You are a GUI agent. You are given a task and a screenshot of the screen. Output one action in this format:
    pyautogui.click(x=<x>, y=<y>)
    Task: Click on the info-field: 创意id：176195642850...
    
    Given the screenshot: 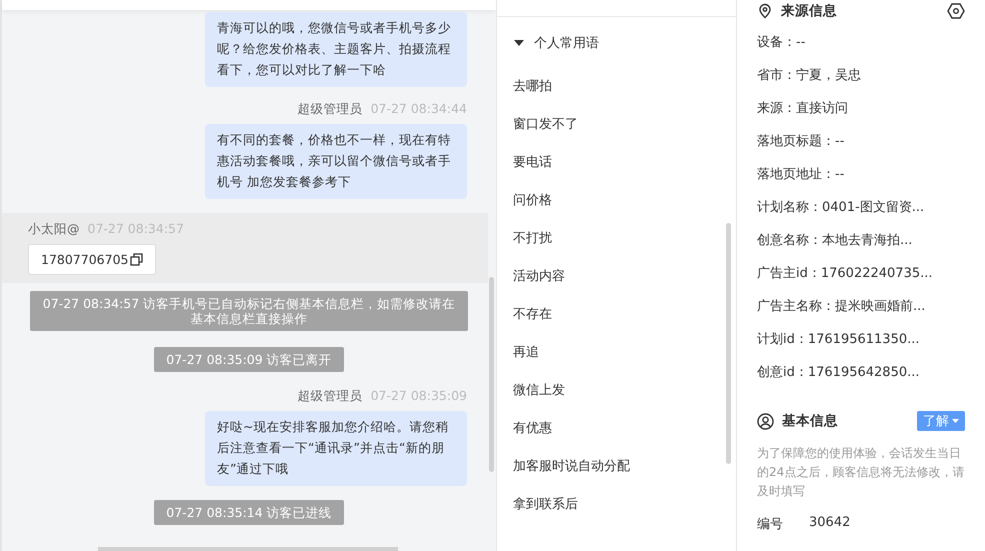 What is the action you would take?
    pyautogui.click(x=861, y=372)
    